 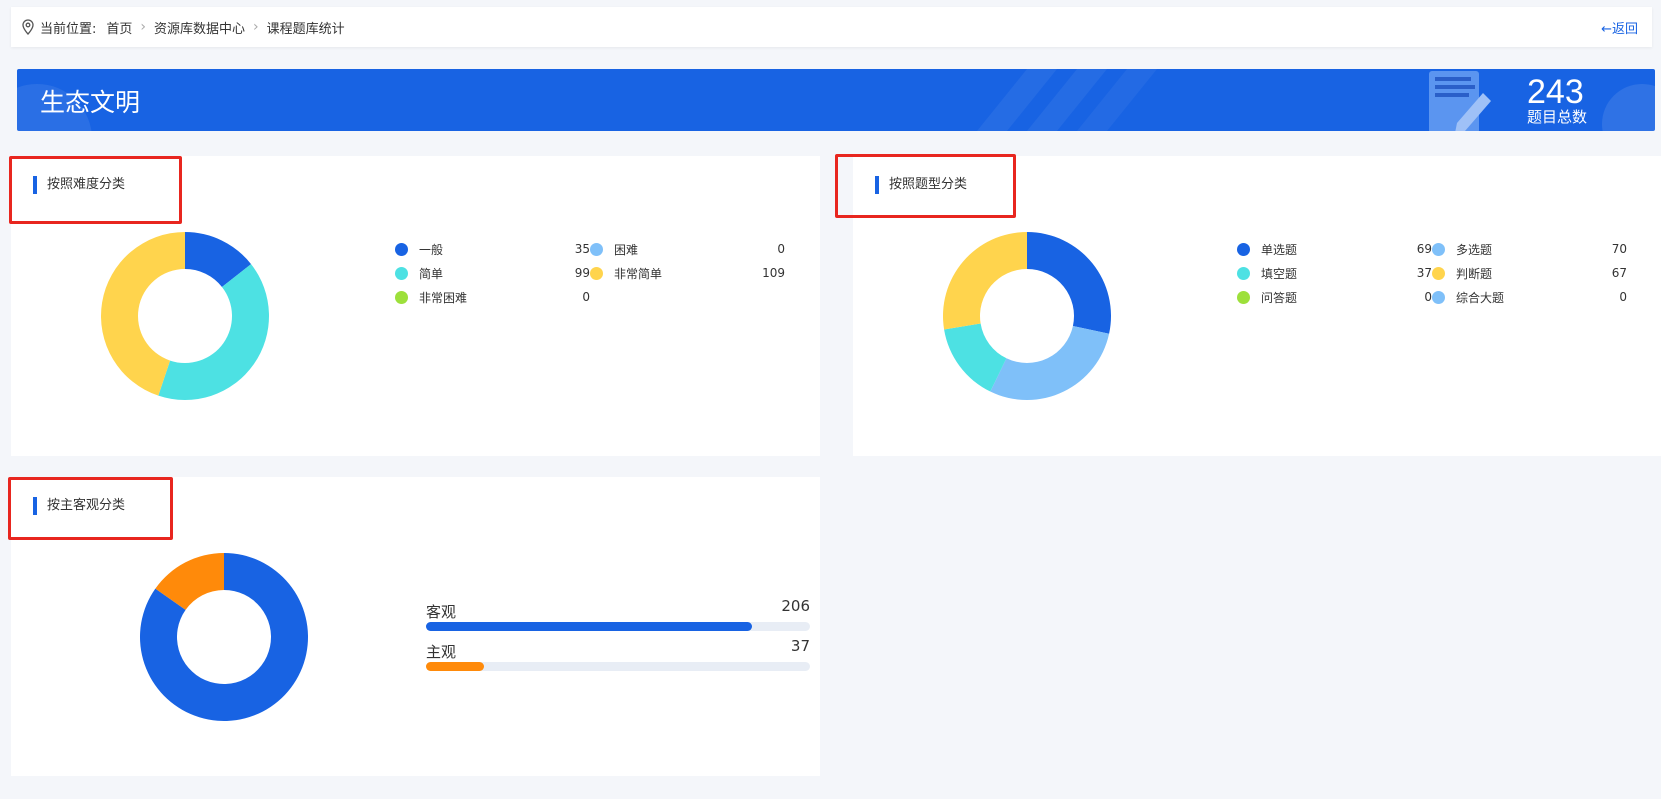 I want to click on total-questions: 243 题目总数, so click(x=1557, y=99).